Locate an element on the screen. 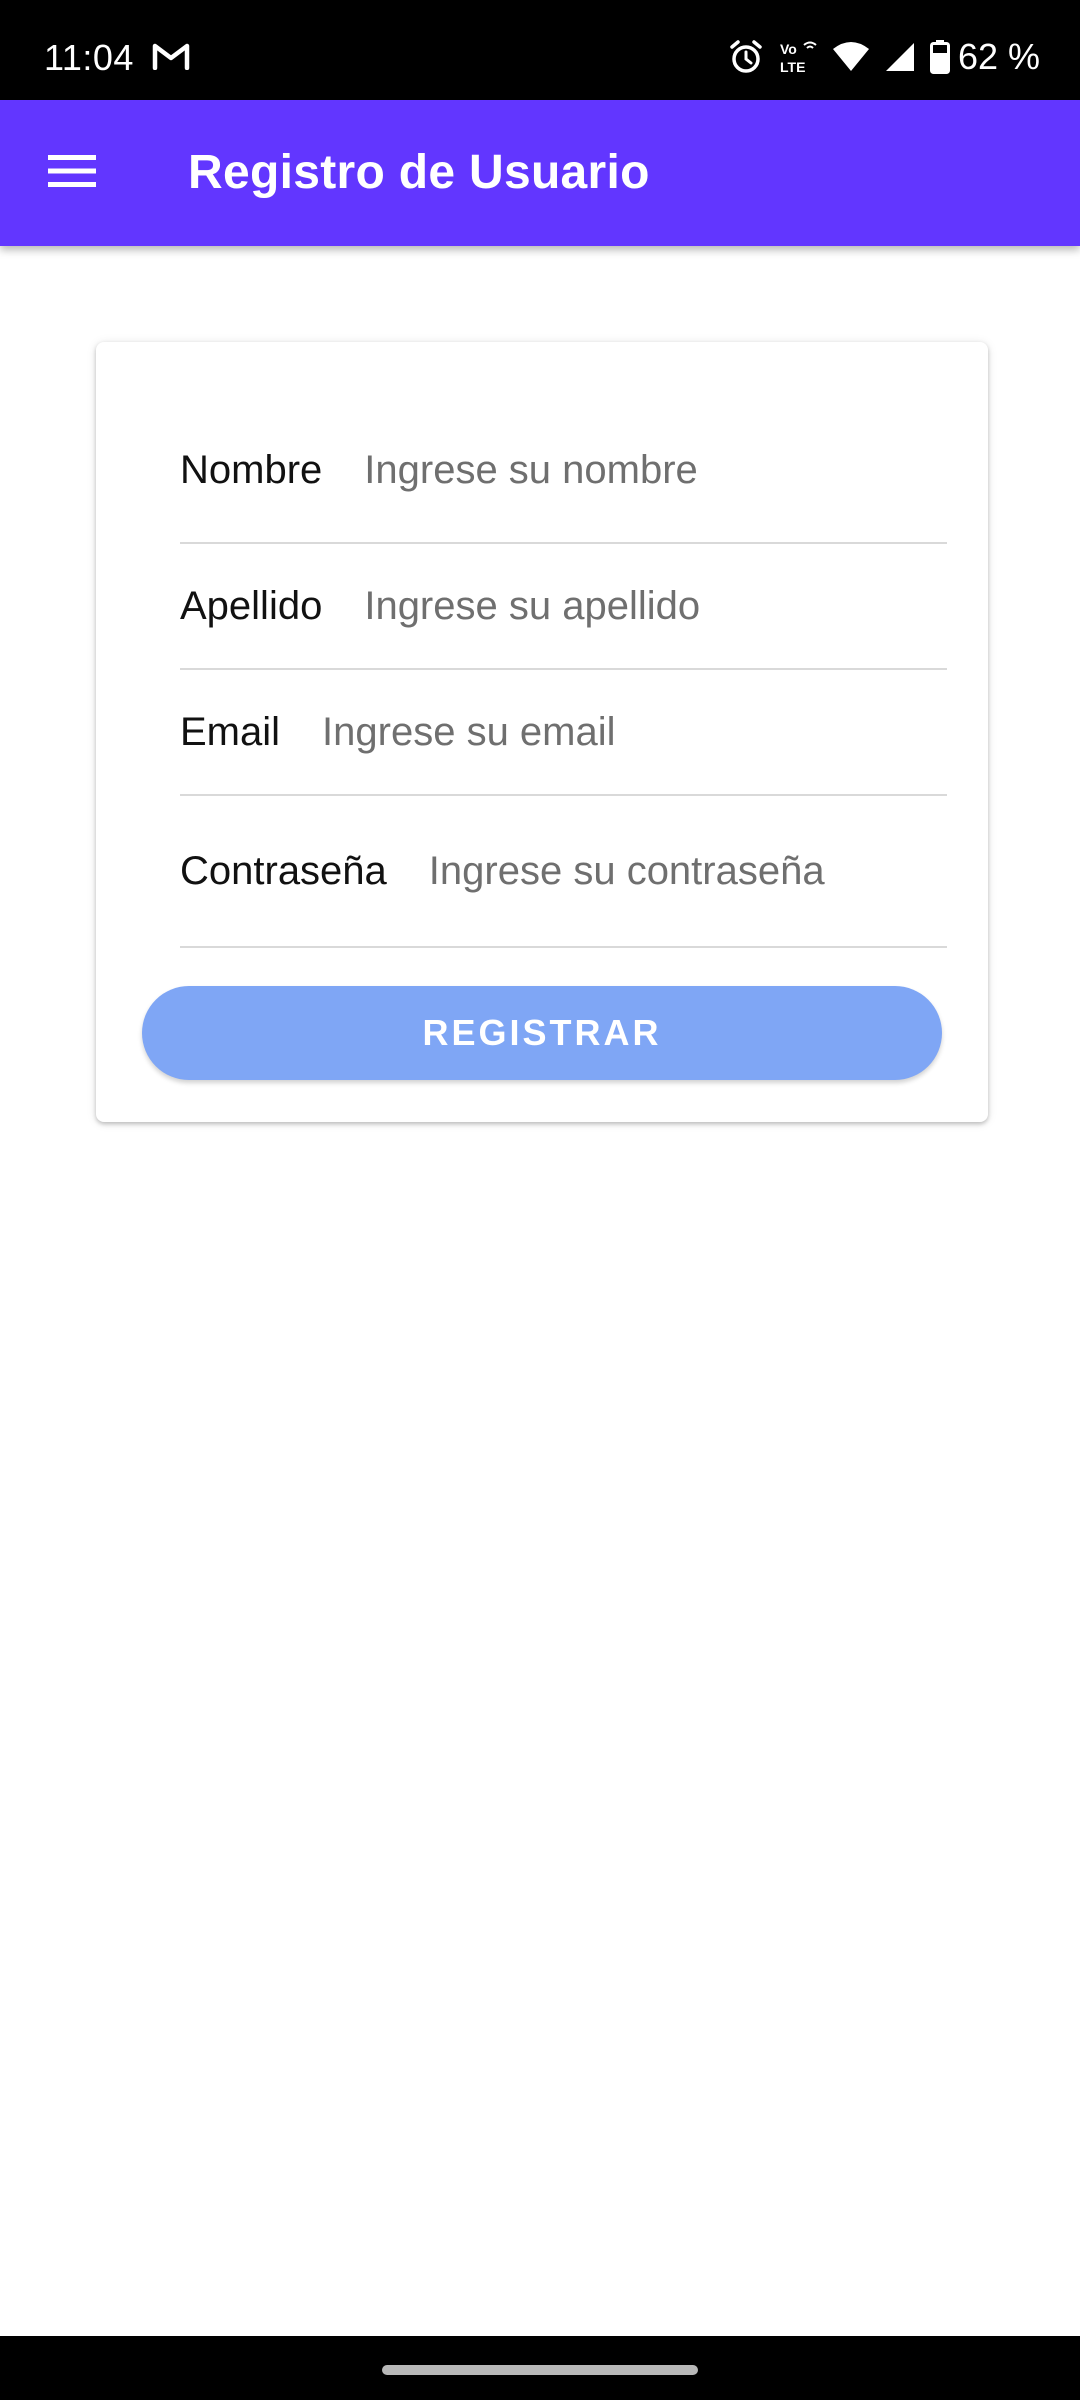 The width and height of the screenshot is (1080, 2400). battery-icon is located at coordinates (939, 57).